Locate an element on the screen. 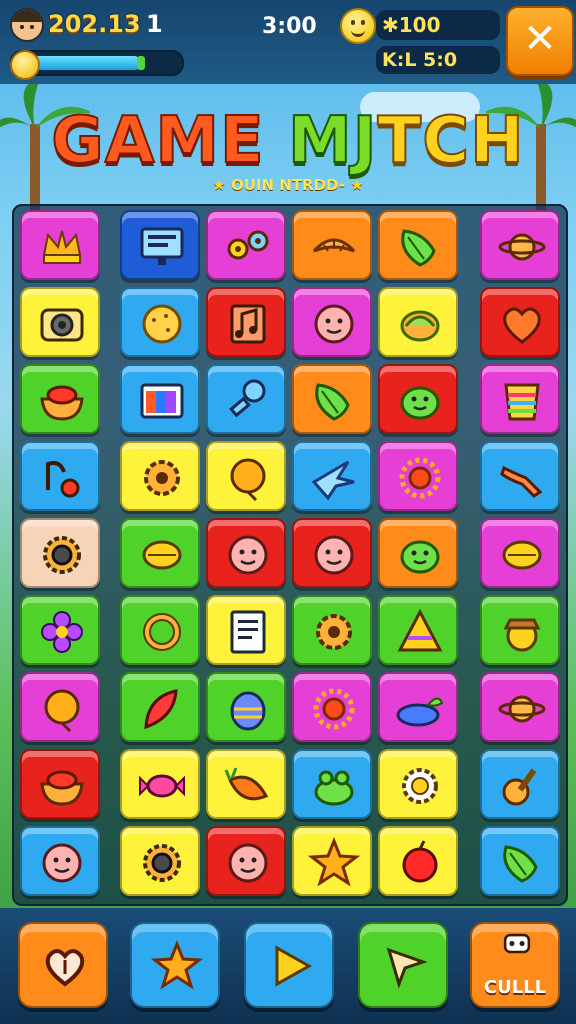 The height and width of the screenshot is (1024, 576). sun-icon is located at coordinates (420, 478).